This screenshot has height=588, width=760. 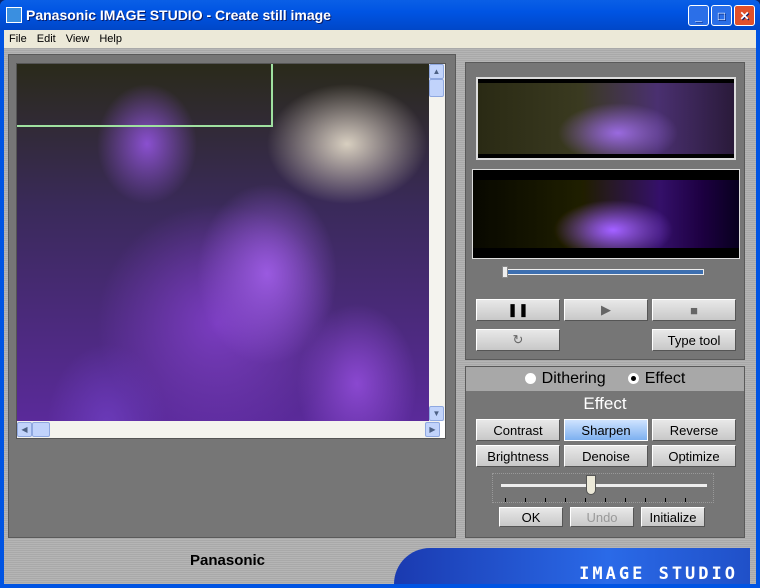 I want to click on menu-help: Help, so click(x=110, y=39).